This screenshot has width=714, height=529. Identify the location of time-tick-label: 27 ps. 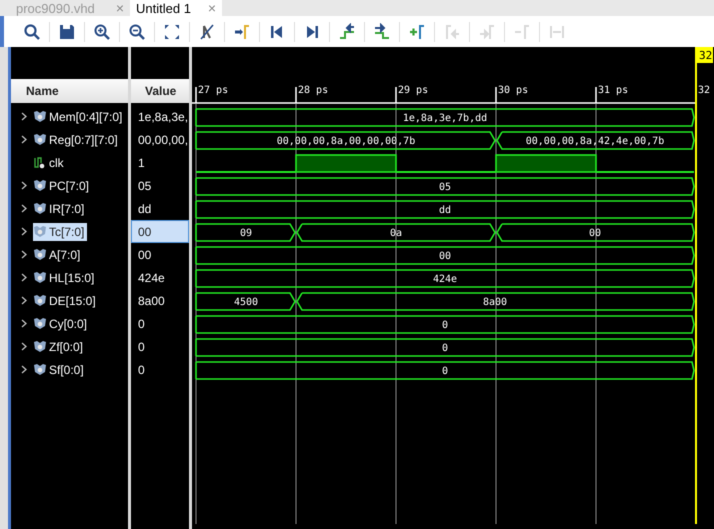
(213, 90).